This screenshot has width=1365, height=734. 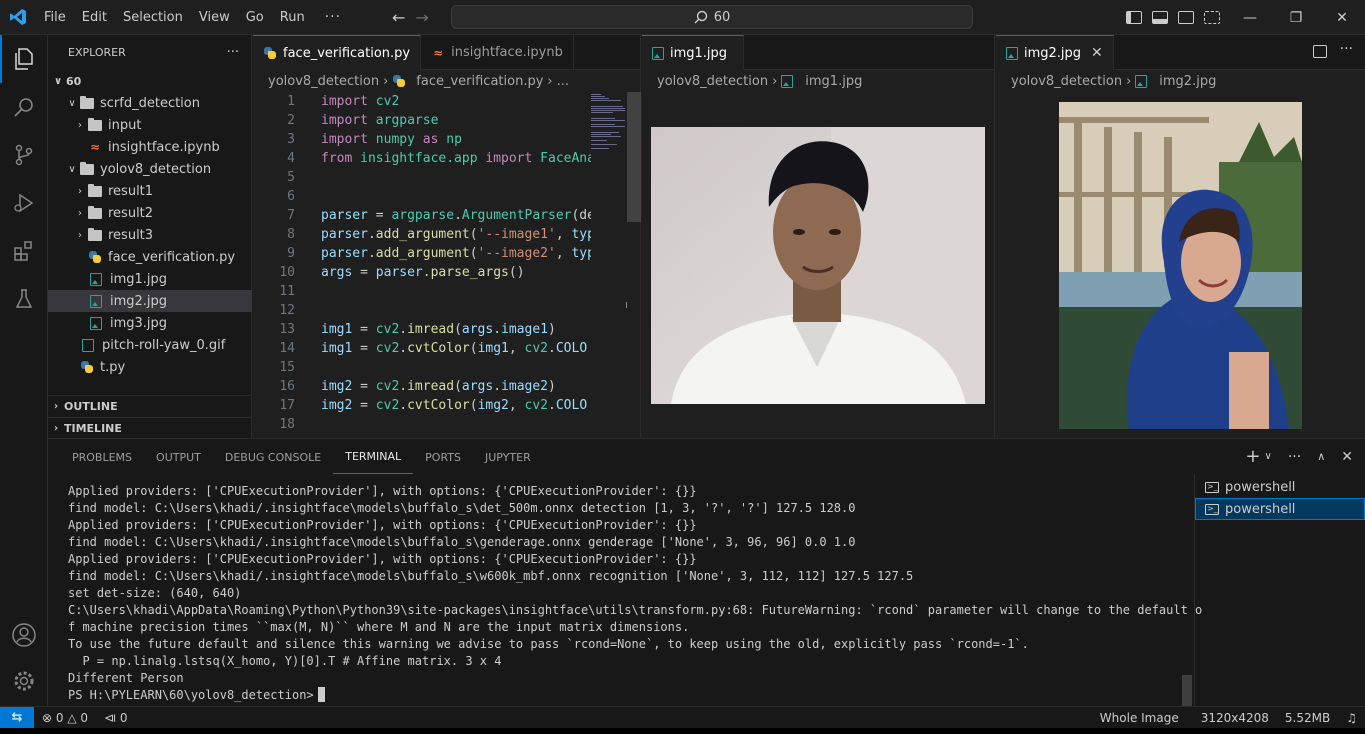 I want to click on back-arrow-icon: ←, so click(x=398, y=17).